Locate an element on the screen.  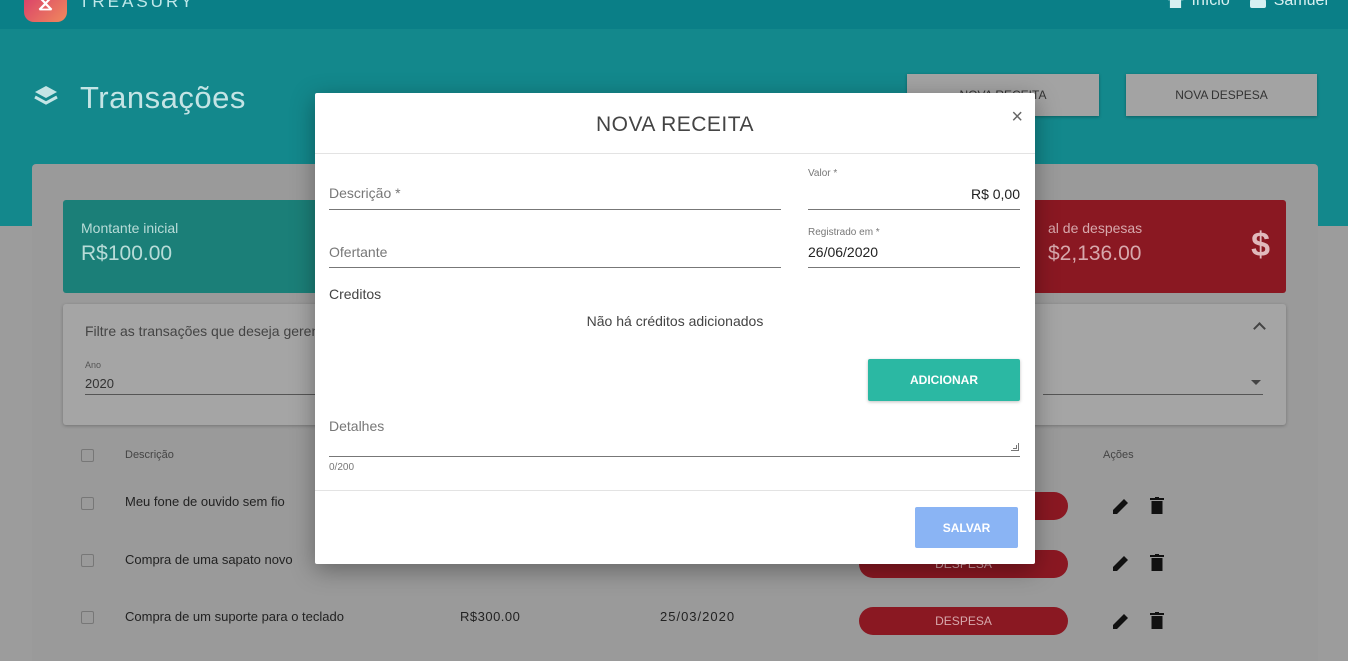
offerer-label: Ofertante is located at coordinates (358, 252).